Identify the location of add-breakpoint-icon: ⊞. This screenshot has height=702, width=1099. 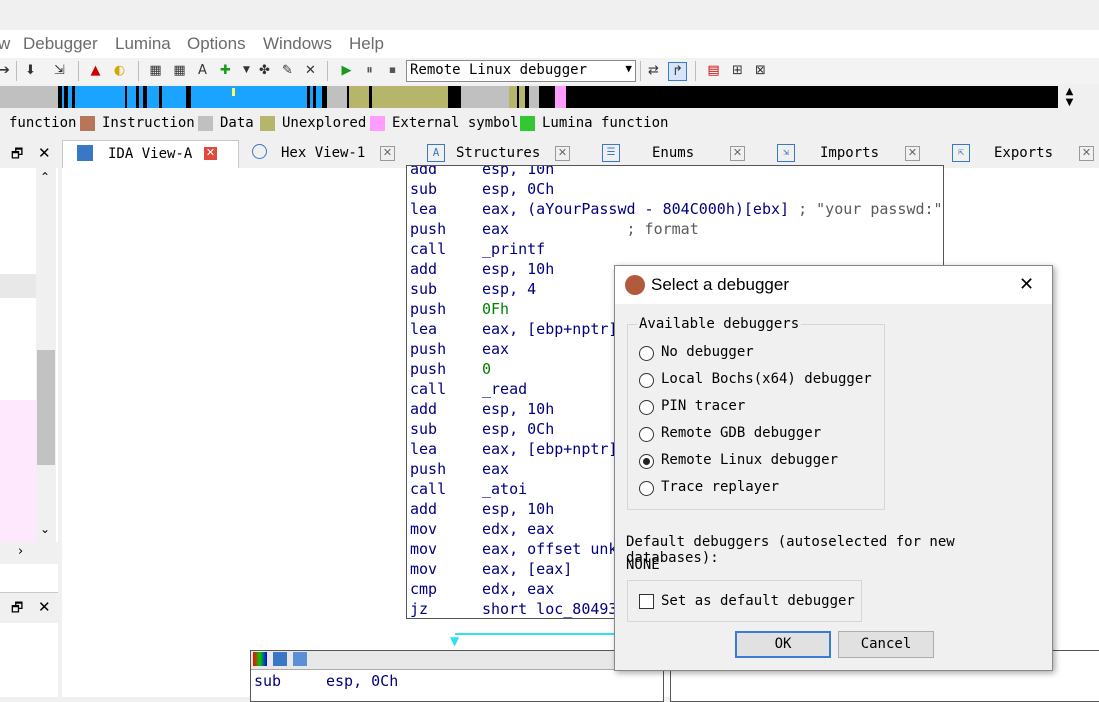
(737, 70).